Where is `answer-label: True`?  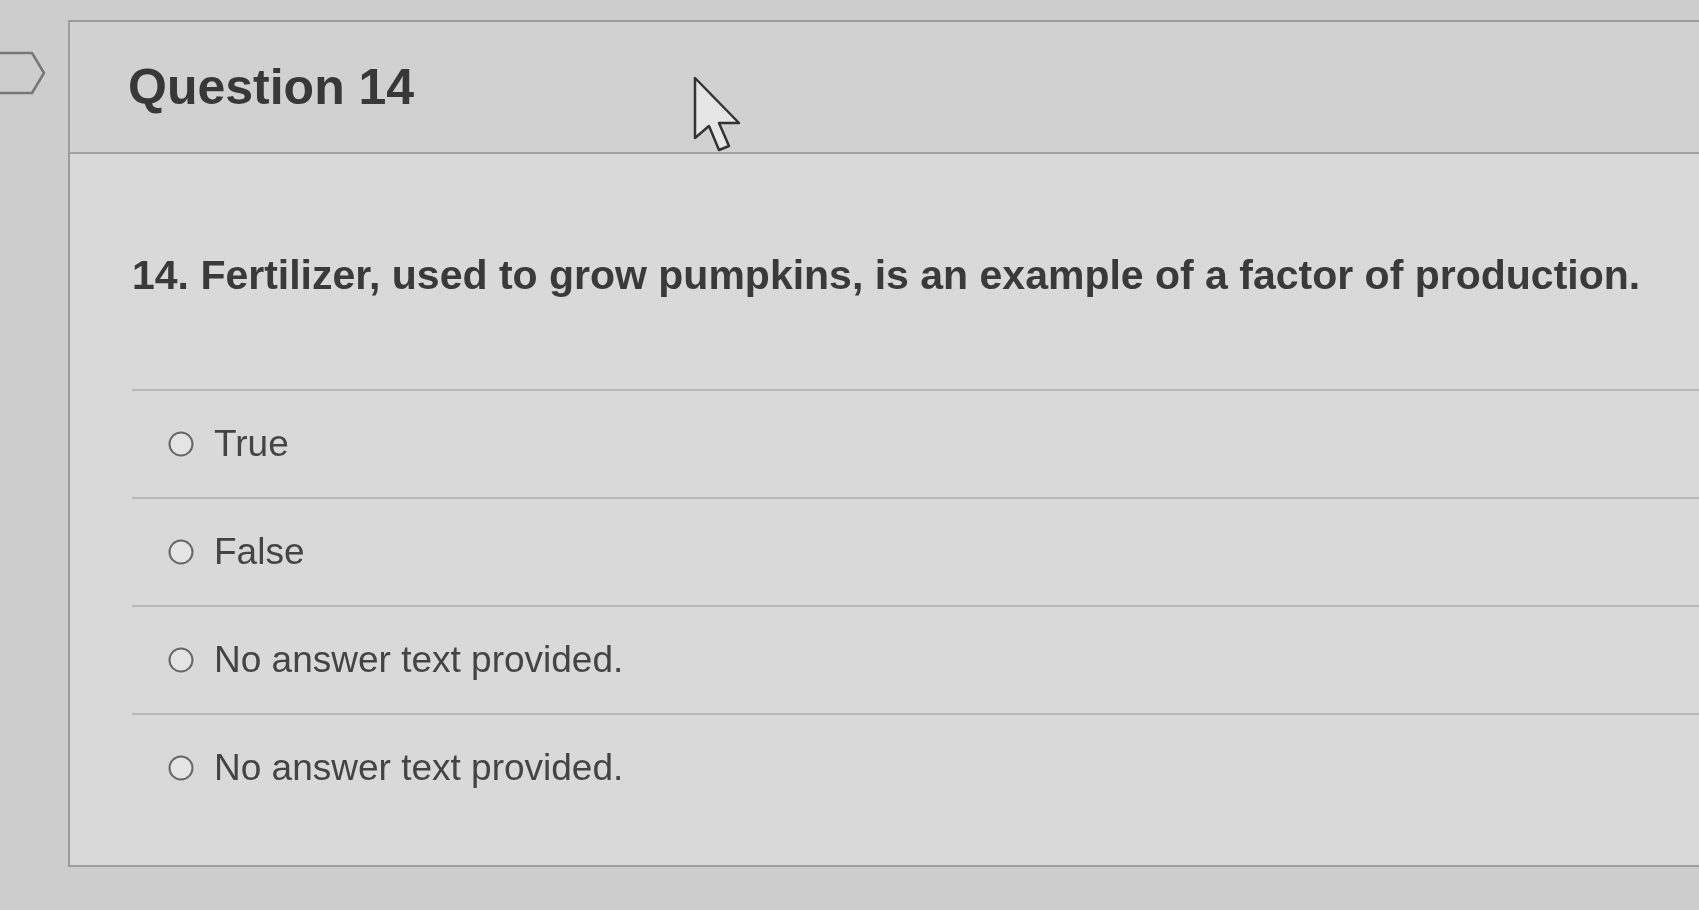 answer-label: True is located at coordinates (251, 444).